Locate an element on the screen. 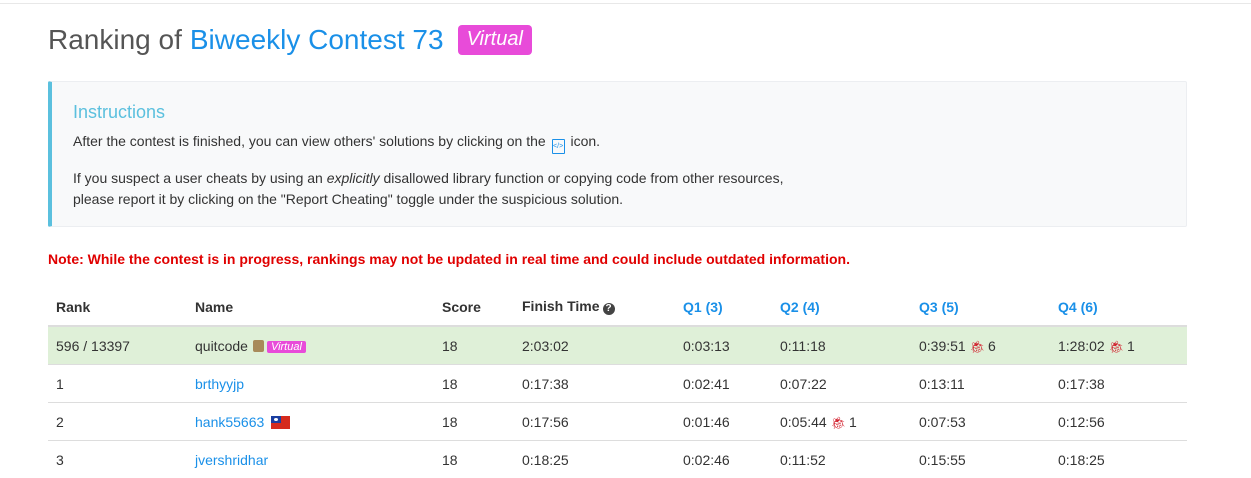  name-cell: jvershridhar is located at coordinates (310, 459).